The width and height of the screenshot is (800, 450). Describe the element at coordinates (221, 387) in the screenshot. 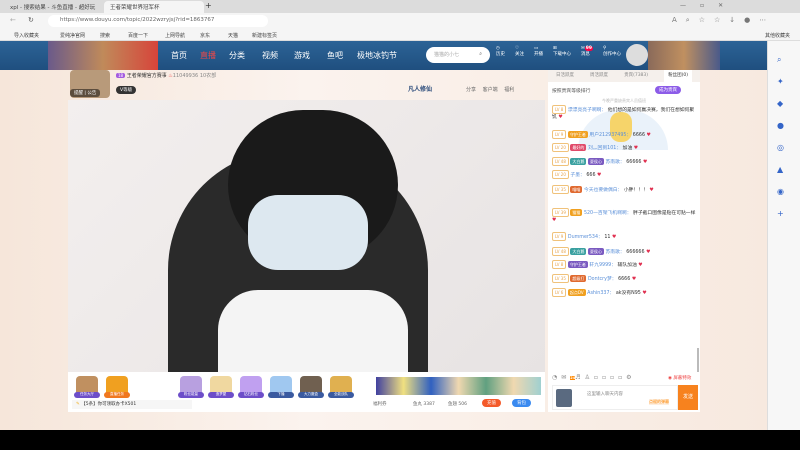

I see `gift-dream-house: 造梦屋` at that location.